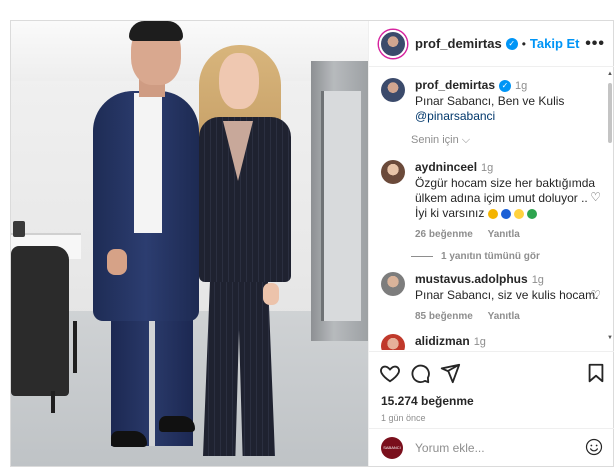 Image resolution: width=614 pixels, height=469 pixels. What do you see at coordinates (471, 279) in the screenshot?
I see `comment-username: mustavus.adolphus` at bounding box center [471, 279].